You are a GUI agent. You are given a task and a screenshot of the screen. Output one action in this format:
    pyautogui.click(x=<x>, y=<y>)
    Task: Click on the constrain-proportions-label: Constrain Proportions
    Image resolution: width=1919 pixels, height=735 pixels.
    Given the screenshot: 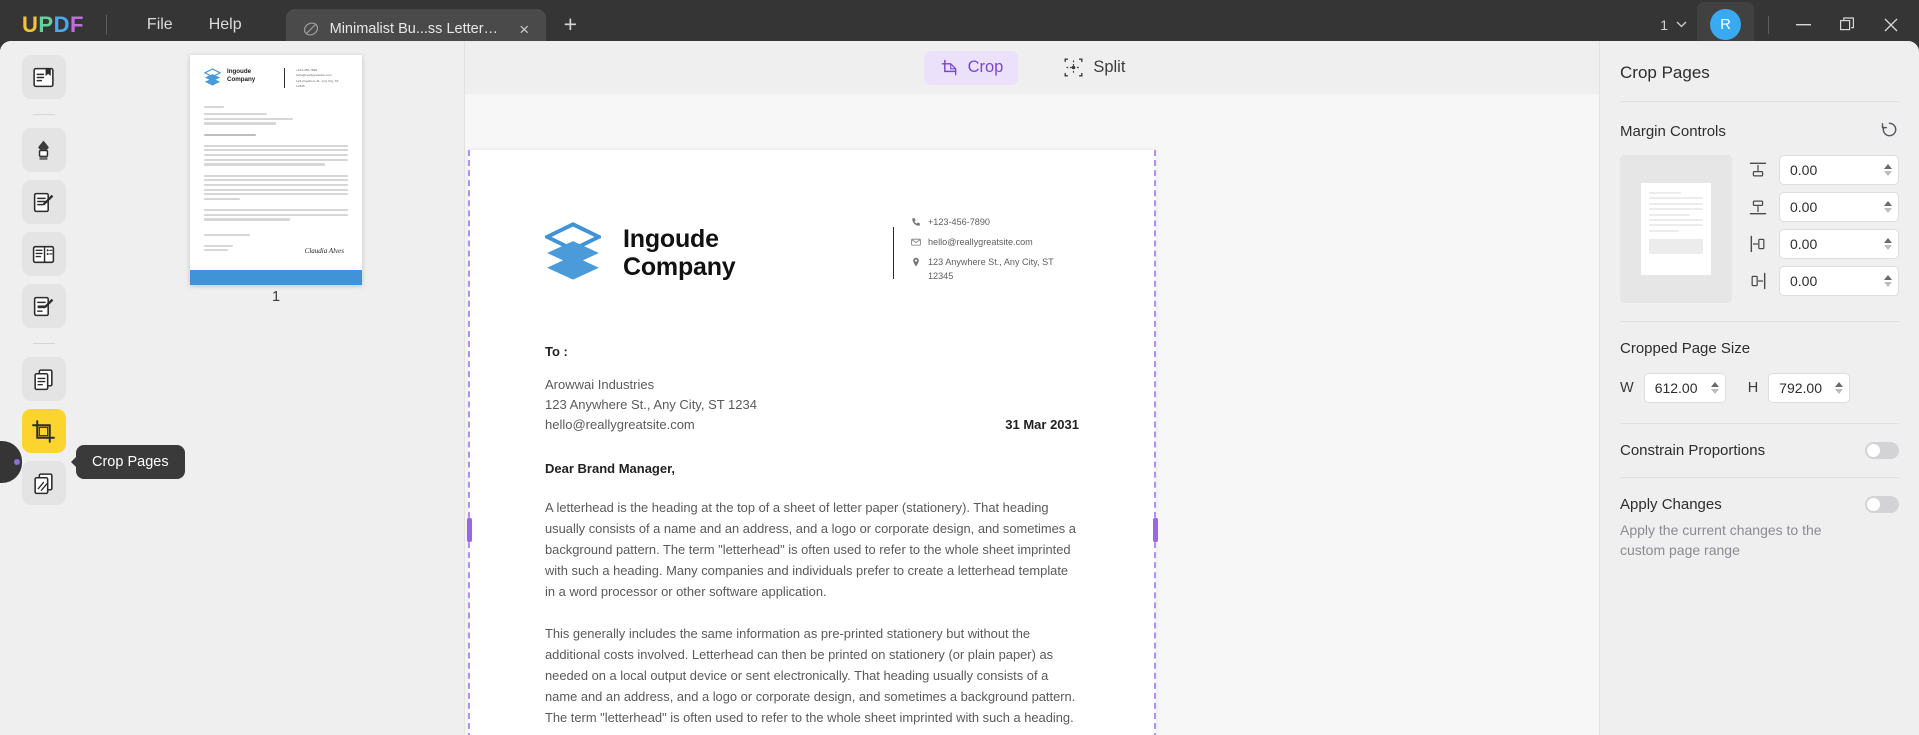 What is the action you would take?
    pyautogui.click(x=1693, y=450)
    